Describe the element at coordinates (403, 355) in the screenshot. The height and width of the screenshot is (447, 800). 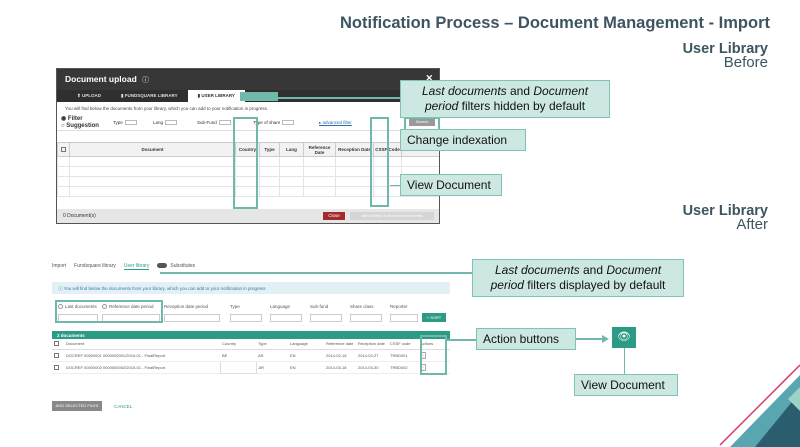
I see `cell-cssf-code: TRBD001` at that location.